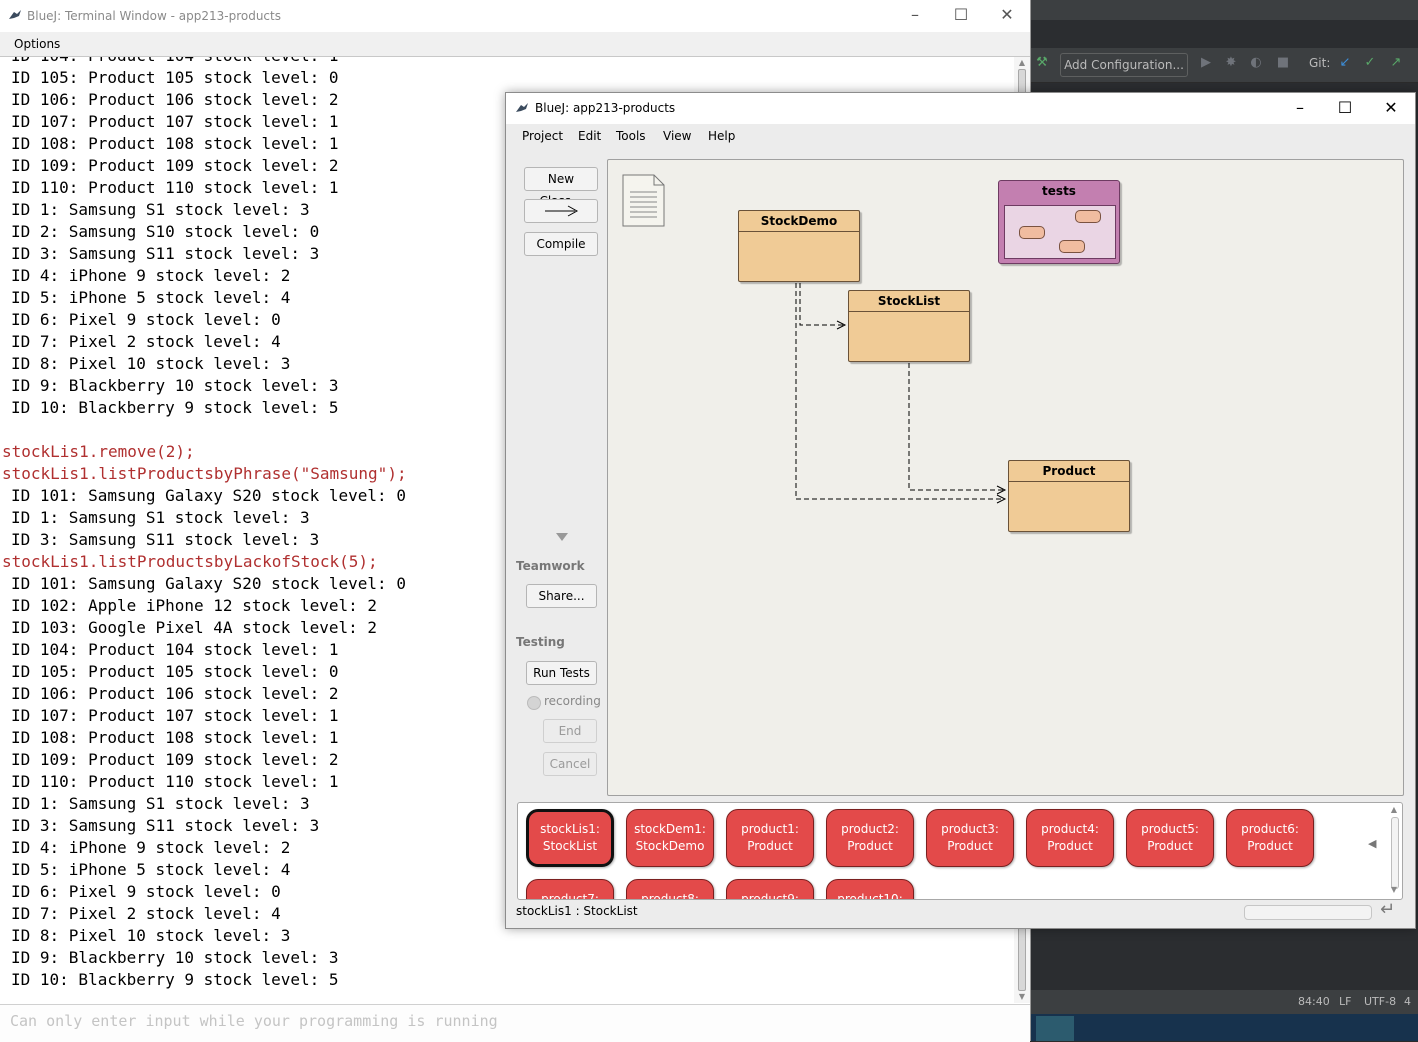  I want to click on menu-help: Help, so click(721, 136).